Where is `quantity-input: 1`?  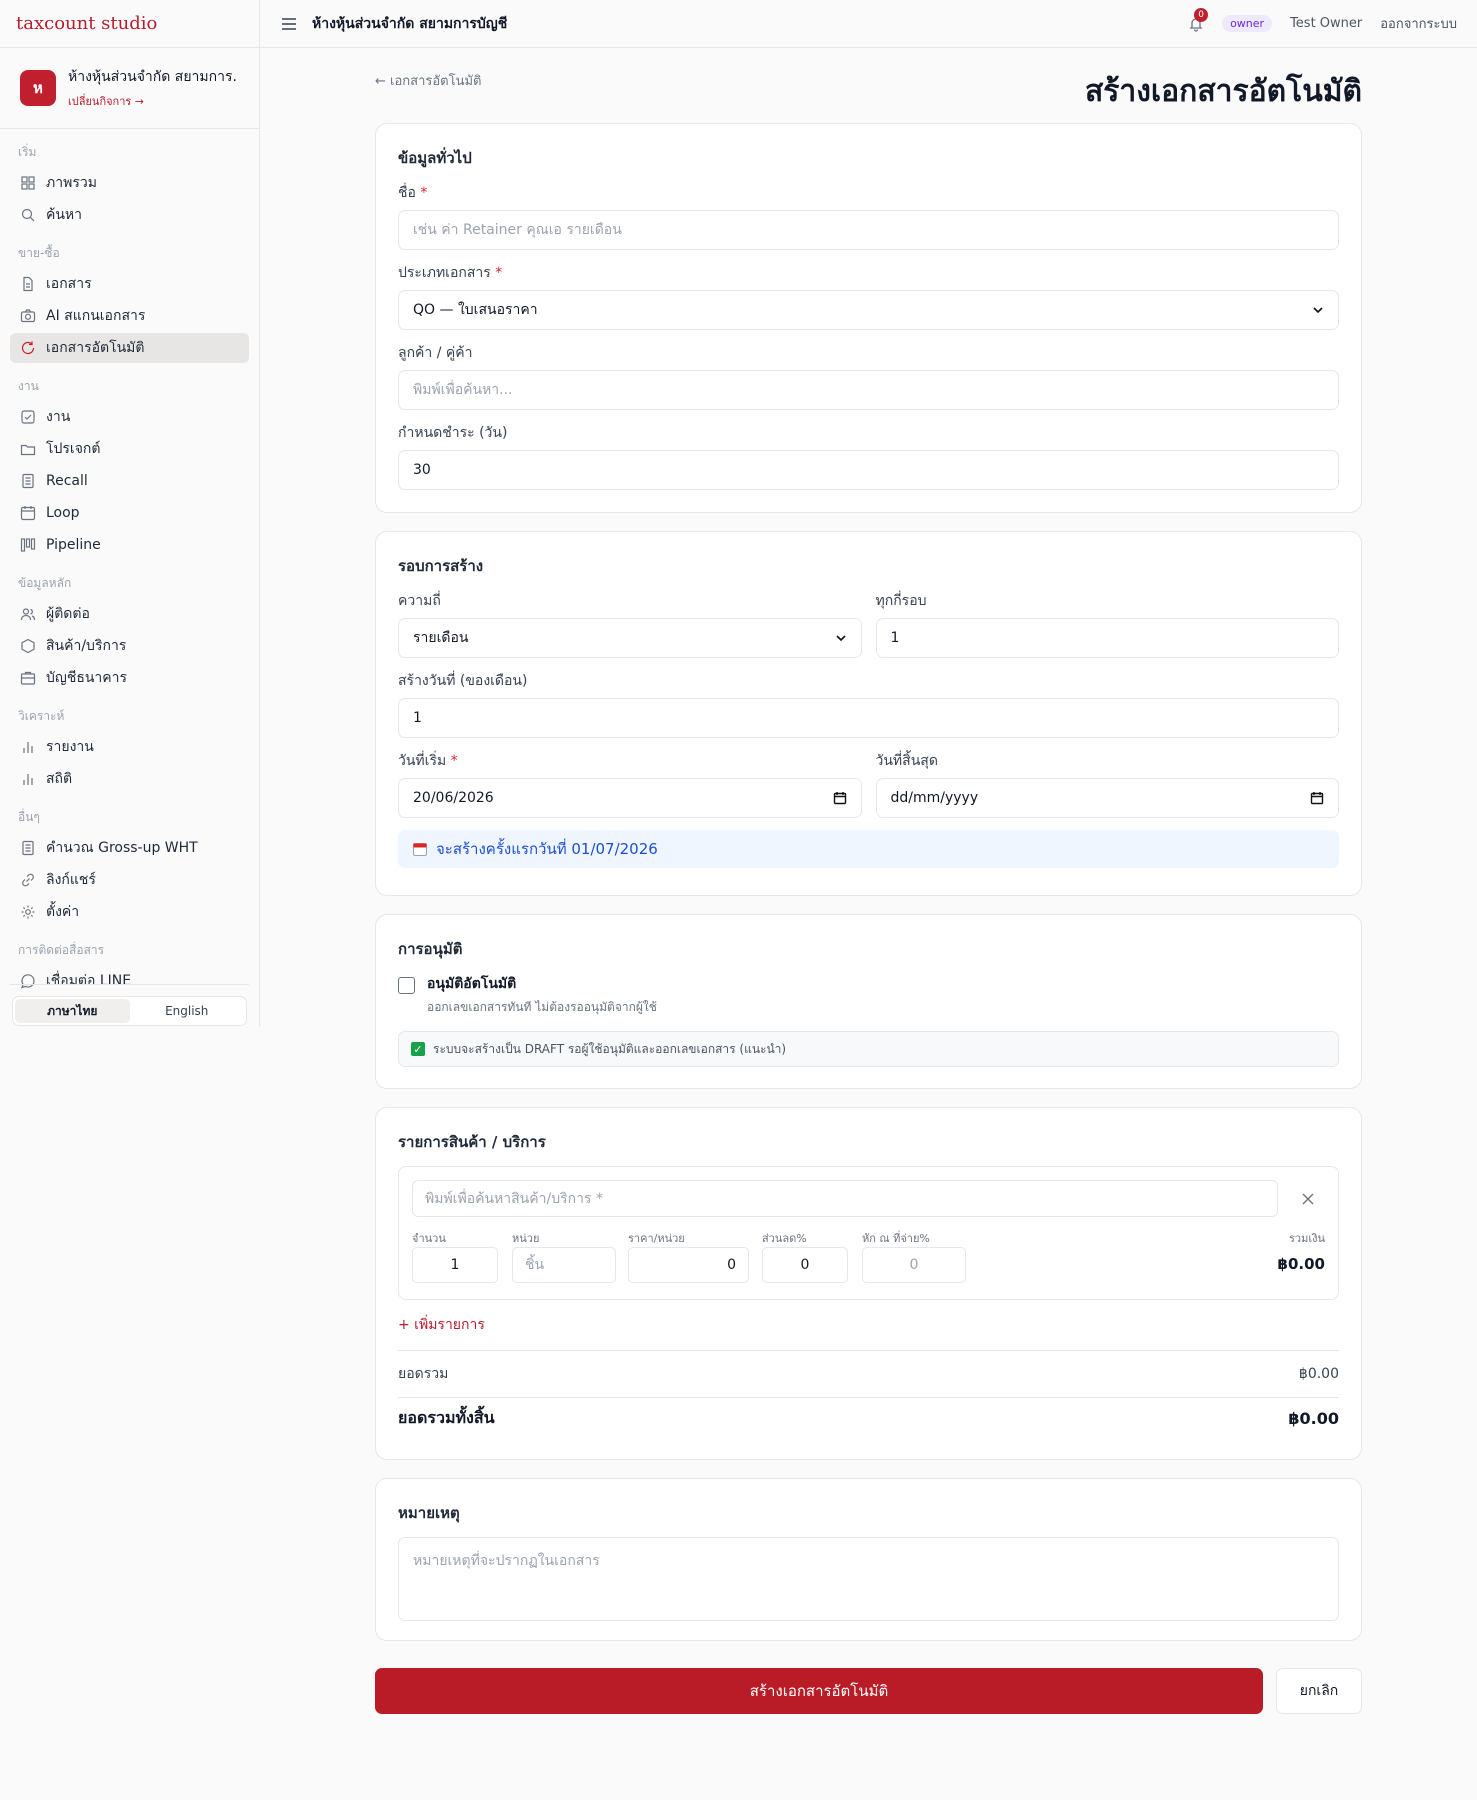 quantity-input: 1 is located at coordinates (455, 1265).